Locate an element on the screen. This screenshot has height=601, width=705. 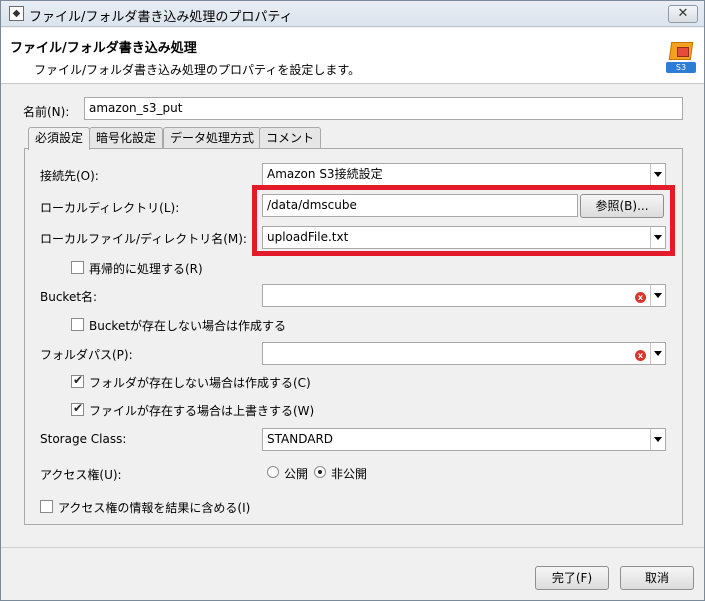
include-access-info-label: アクセス権の情報を結果に含める(I) is located at coordinates (154, 508).